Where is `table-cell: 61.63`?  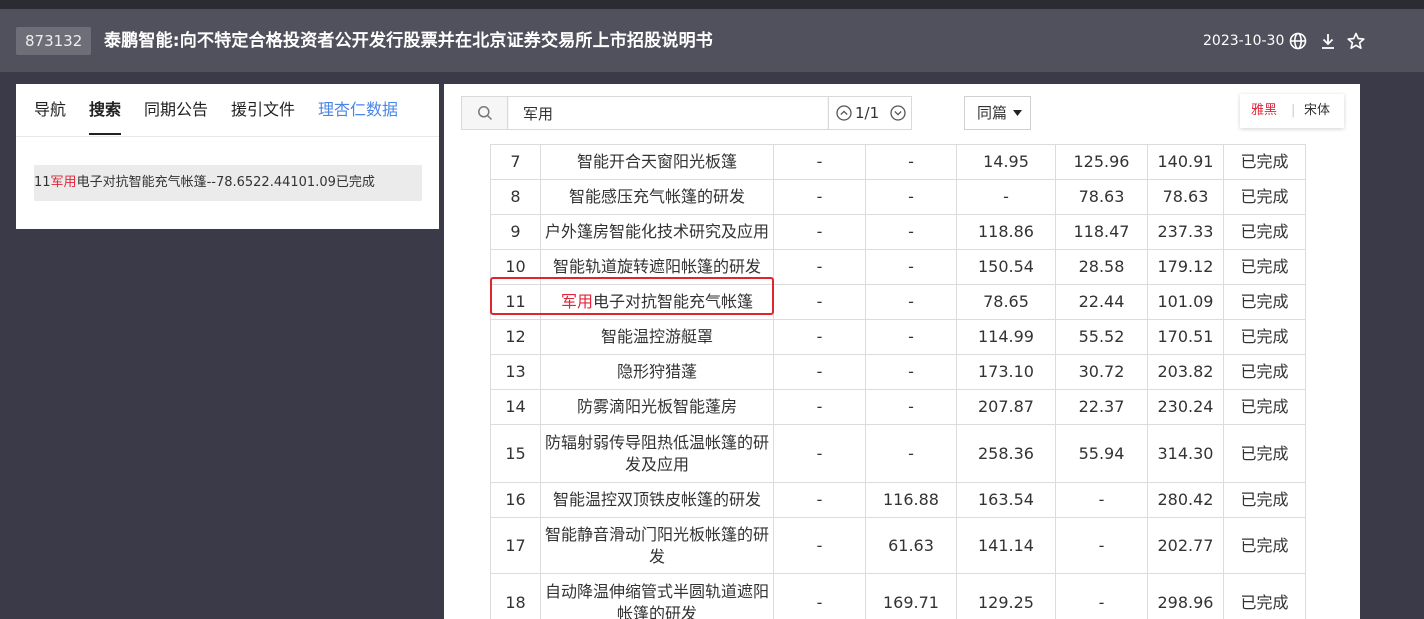 table-cell: 61.63 is located at coordinates (911, 545).